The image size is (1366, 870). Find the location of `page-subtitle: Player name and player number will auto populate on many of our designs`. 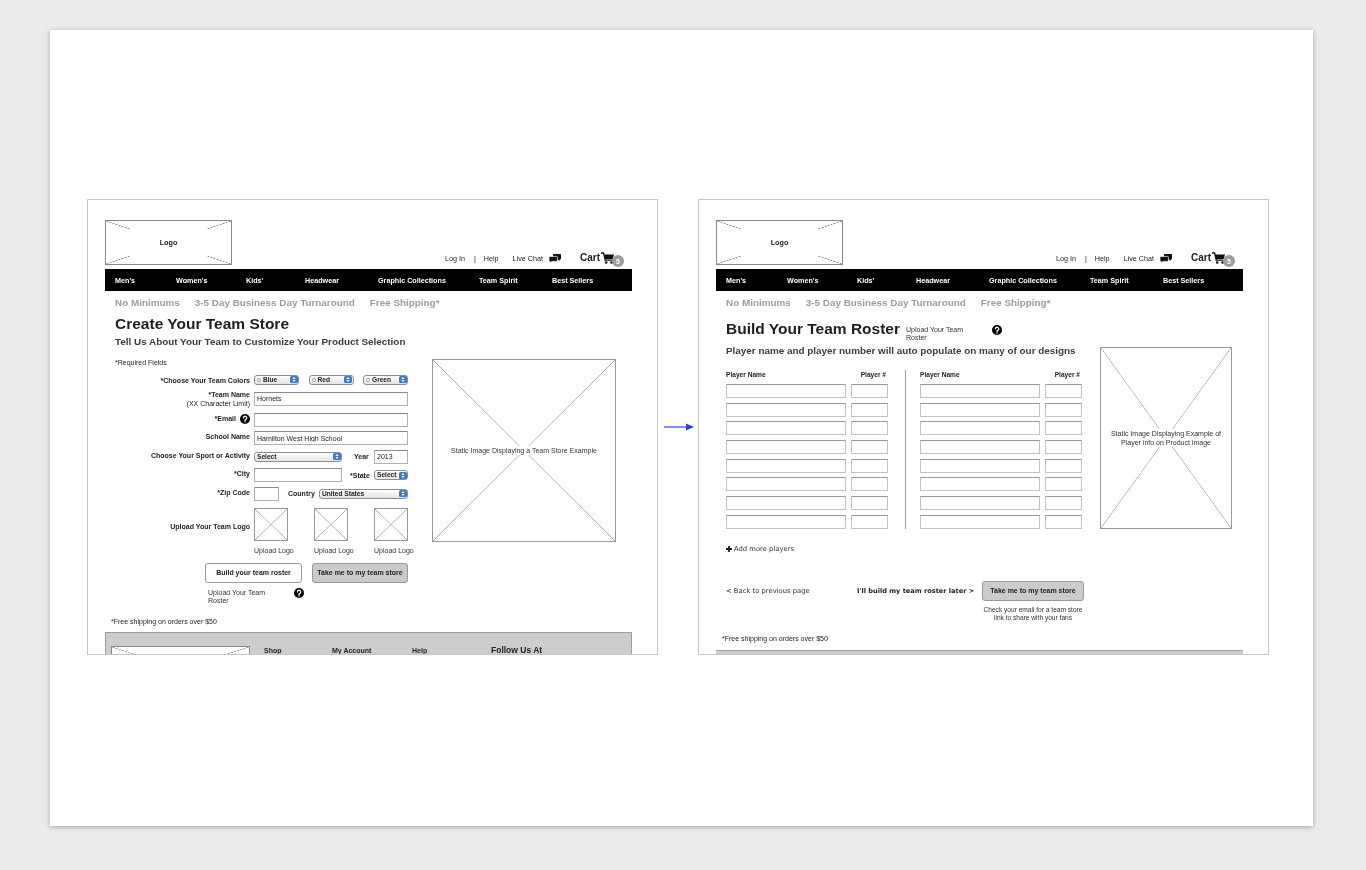

page-subtitle: Player name and player number will auto populate on many of our designs is located at coordinates (901, 350).